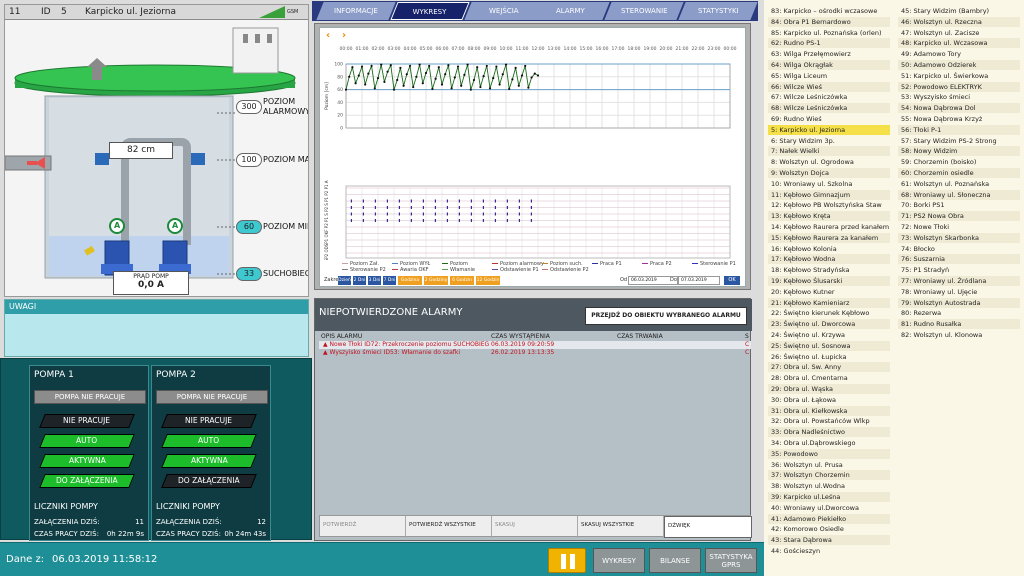  Describe the element at coordinates (959, 173) in the screenshot. I see `list-item: 60: Chorzemin osiedle` at that location.